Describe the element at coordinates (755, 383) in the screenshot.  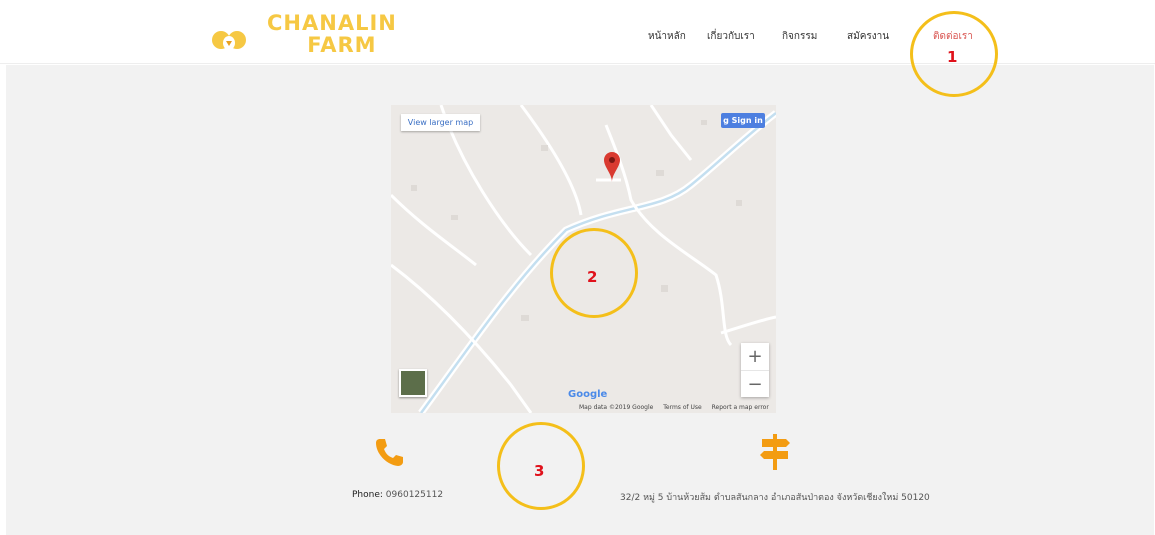
I see `zoom-out-button: −` at that location.